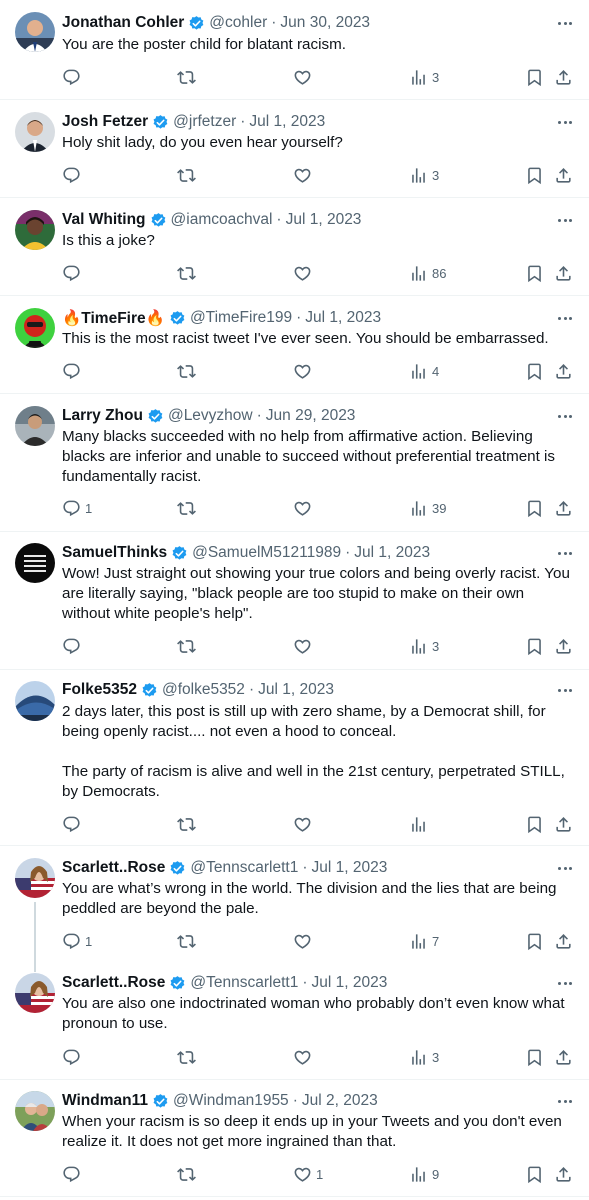 The image size is (589, 1200). I want to click on display-name: Jonathan Cohler, so click(123, 23).